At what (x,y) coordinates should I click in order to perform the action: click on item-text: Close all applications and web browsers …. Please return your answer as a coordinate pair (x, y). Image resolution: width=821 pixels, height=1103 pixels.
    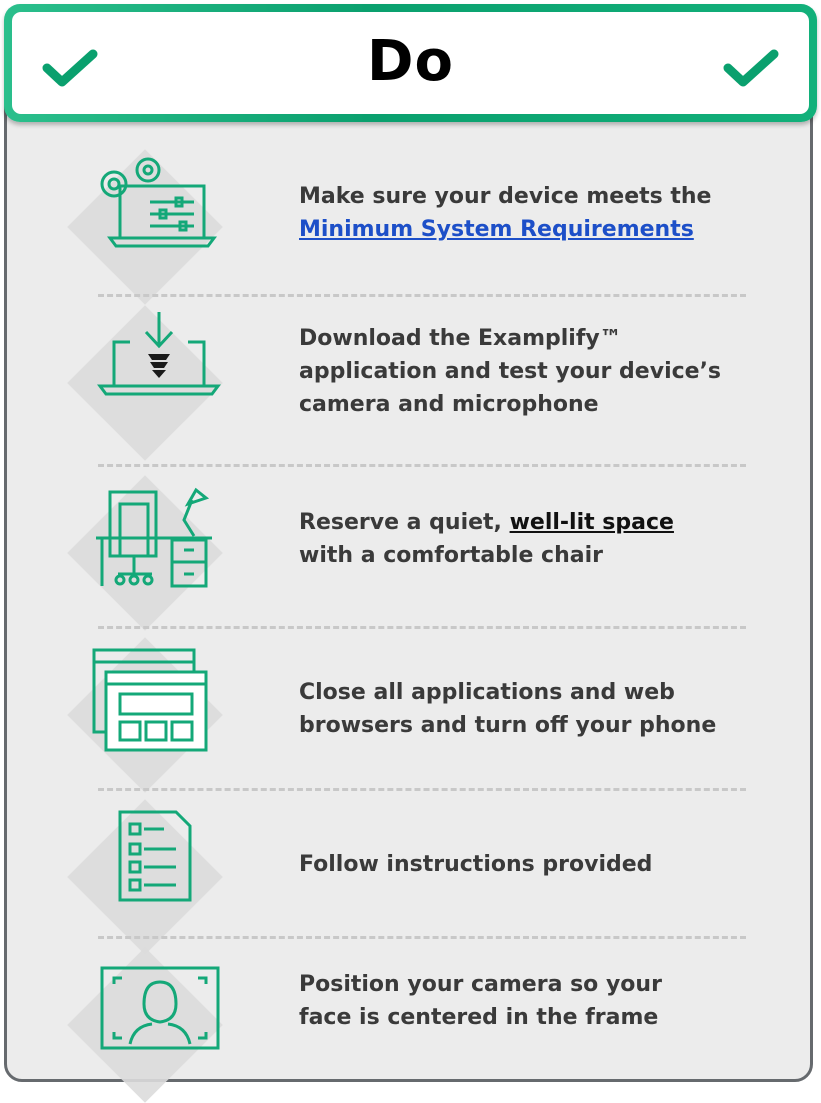
    Looking at the image, I should click on (508, 709).